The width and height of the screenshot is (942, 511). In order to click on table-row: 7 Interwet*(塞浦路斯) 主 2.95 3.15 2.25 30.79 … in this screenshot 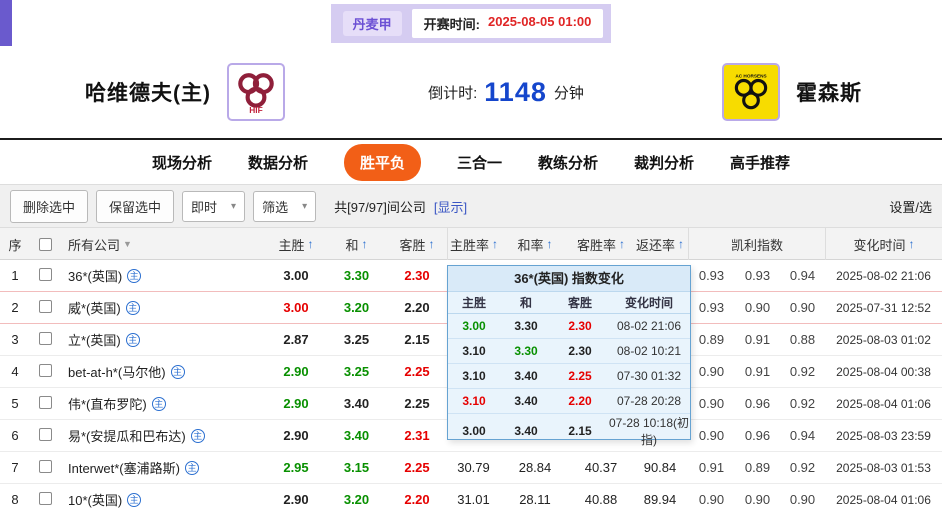, I will do `click(471, 468)`.